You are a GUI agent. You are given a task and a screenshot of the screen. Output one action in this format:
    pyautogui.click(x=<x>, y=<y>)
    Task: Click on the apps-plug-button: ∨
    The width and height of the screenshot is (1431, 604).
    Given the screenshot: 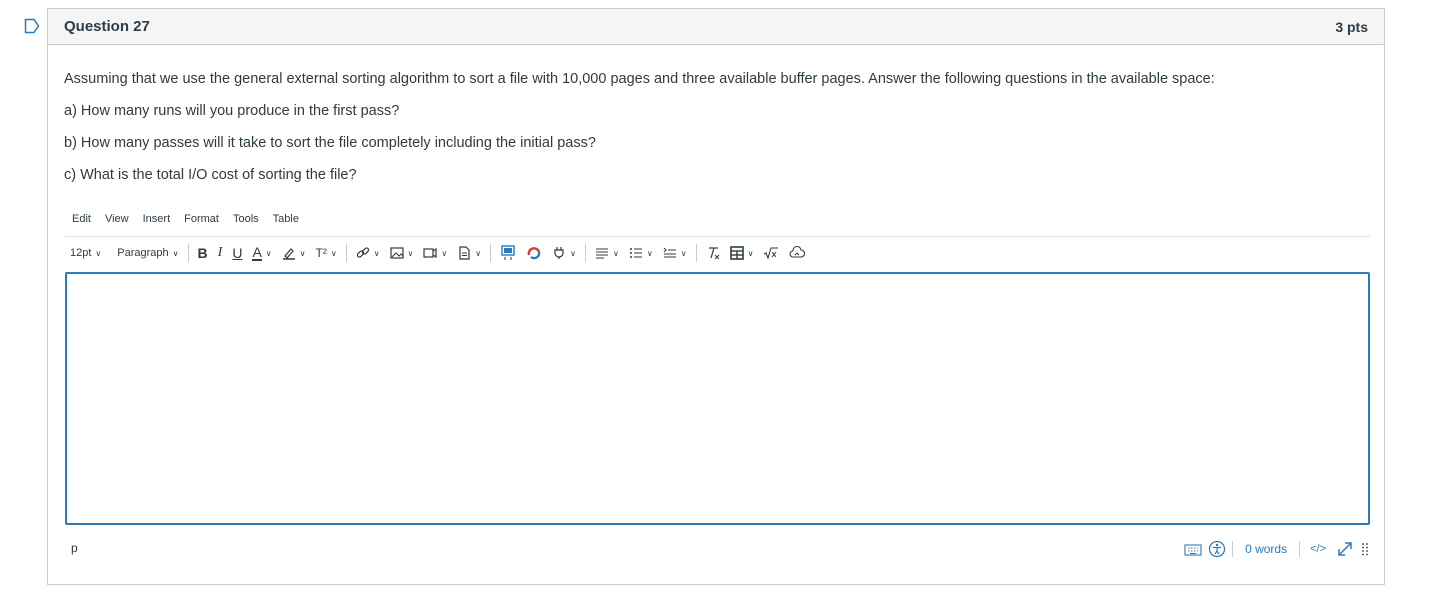 What is the action you would take?
    pyautogui.click(x=564, y=253)
    